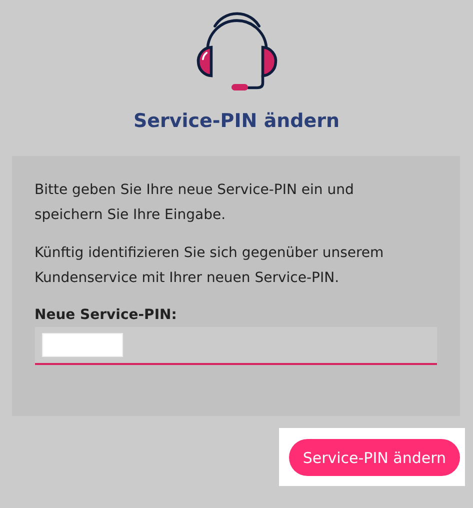 This screenshot has width=473, height=508. I want to click on field-label: Neue Service-PIN:, so click(106, 315).